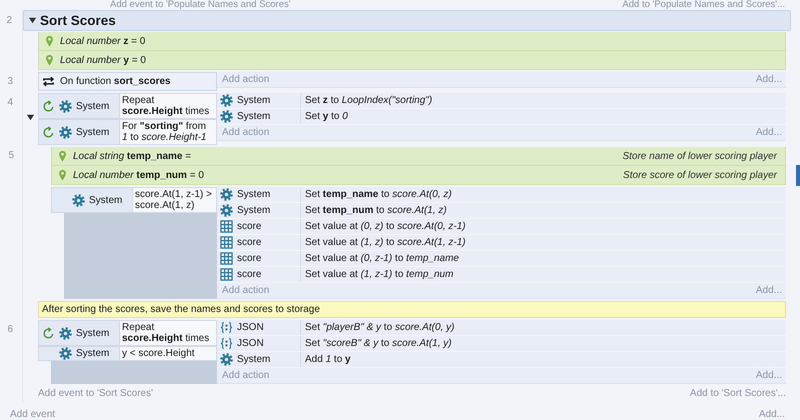 Image resolution: width=800 pixels, height=420 pixels. What do you see at coordinates (412, 60) in the screenshot?
I see `local-variable-row: Local number y = 0` at bounding box center [412, 60].